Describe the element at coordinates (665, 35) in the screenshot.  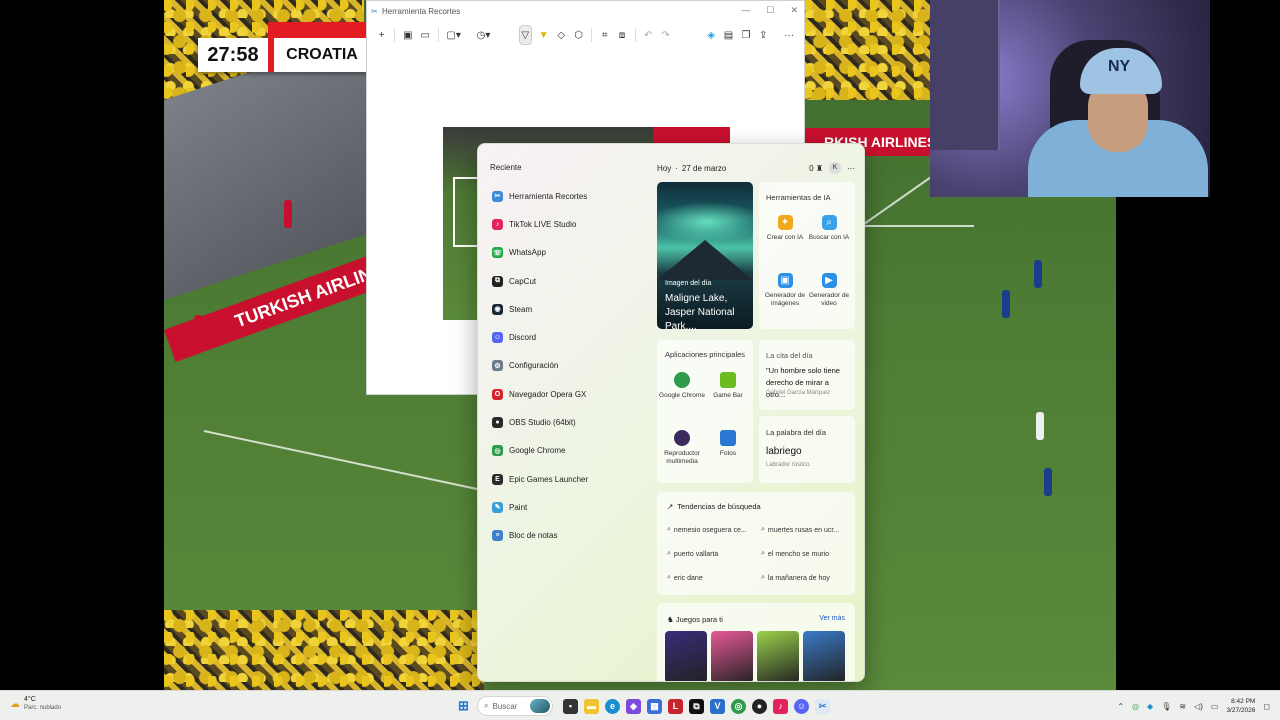
I see `redo-icon: ↷` at that location.